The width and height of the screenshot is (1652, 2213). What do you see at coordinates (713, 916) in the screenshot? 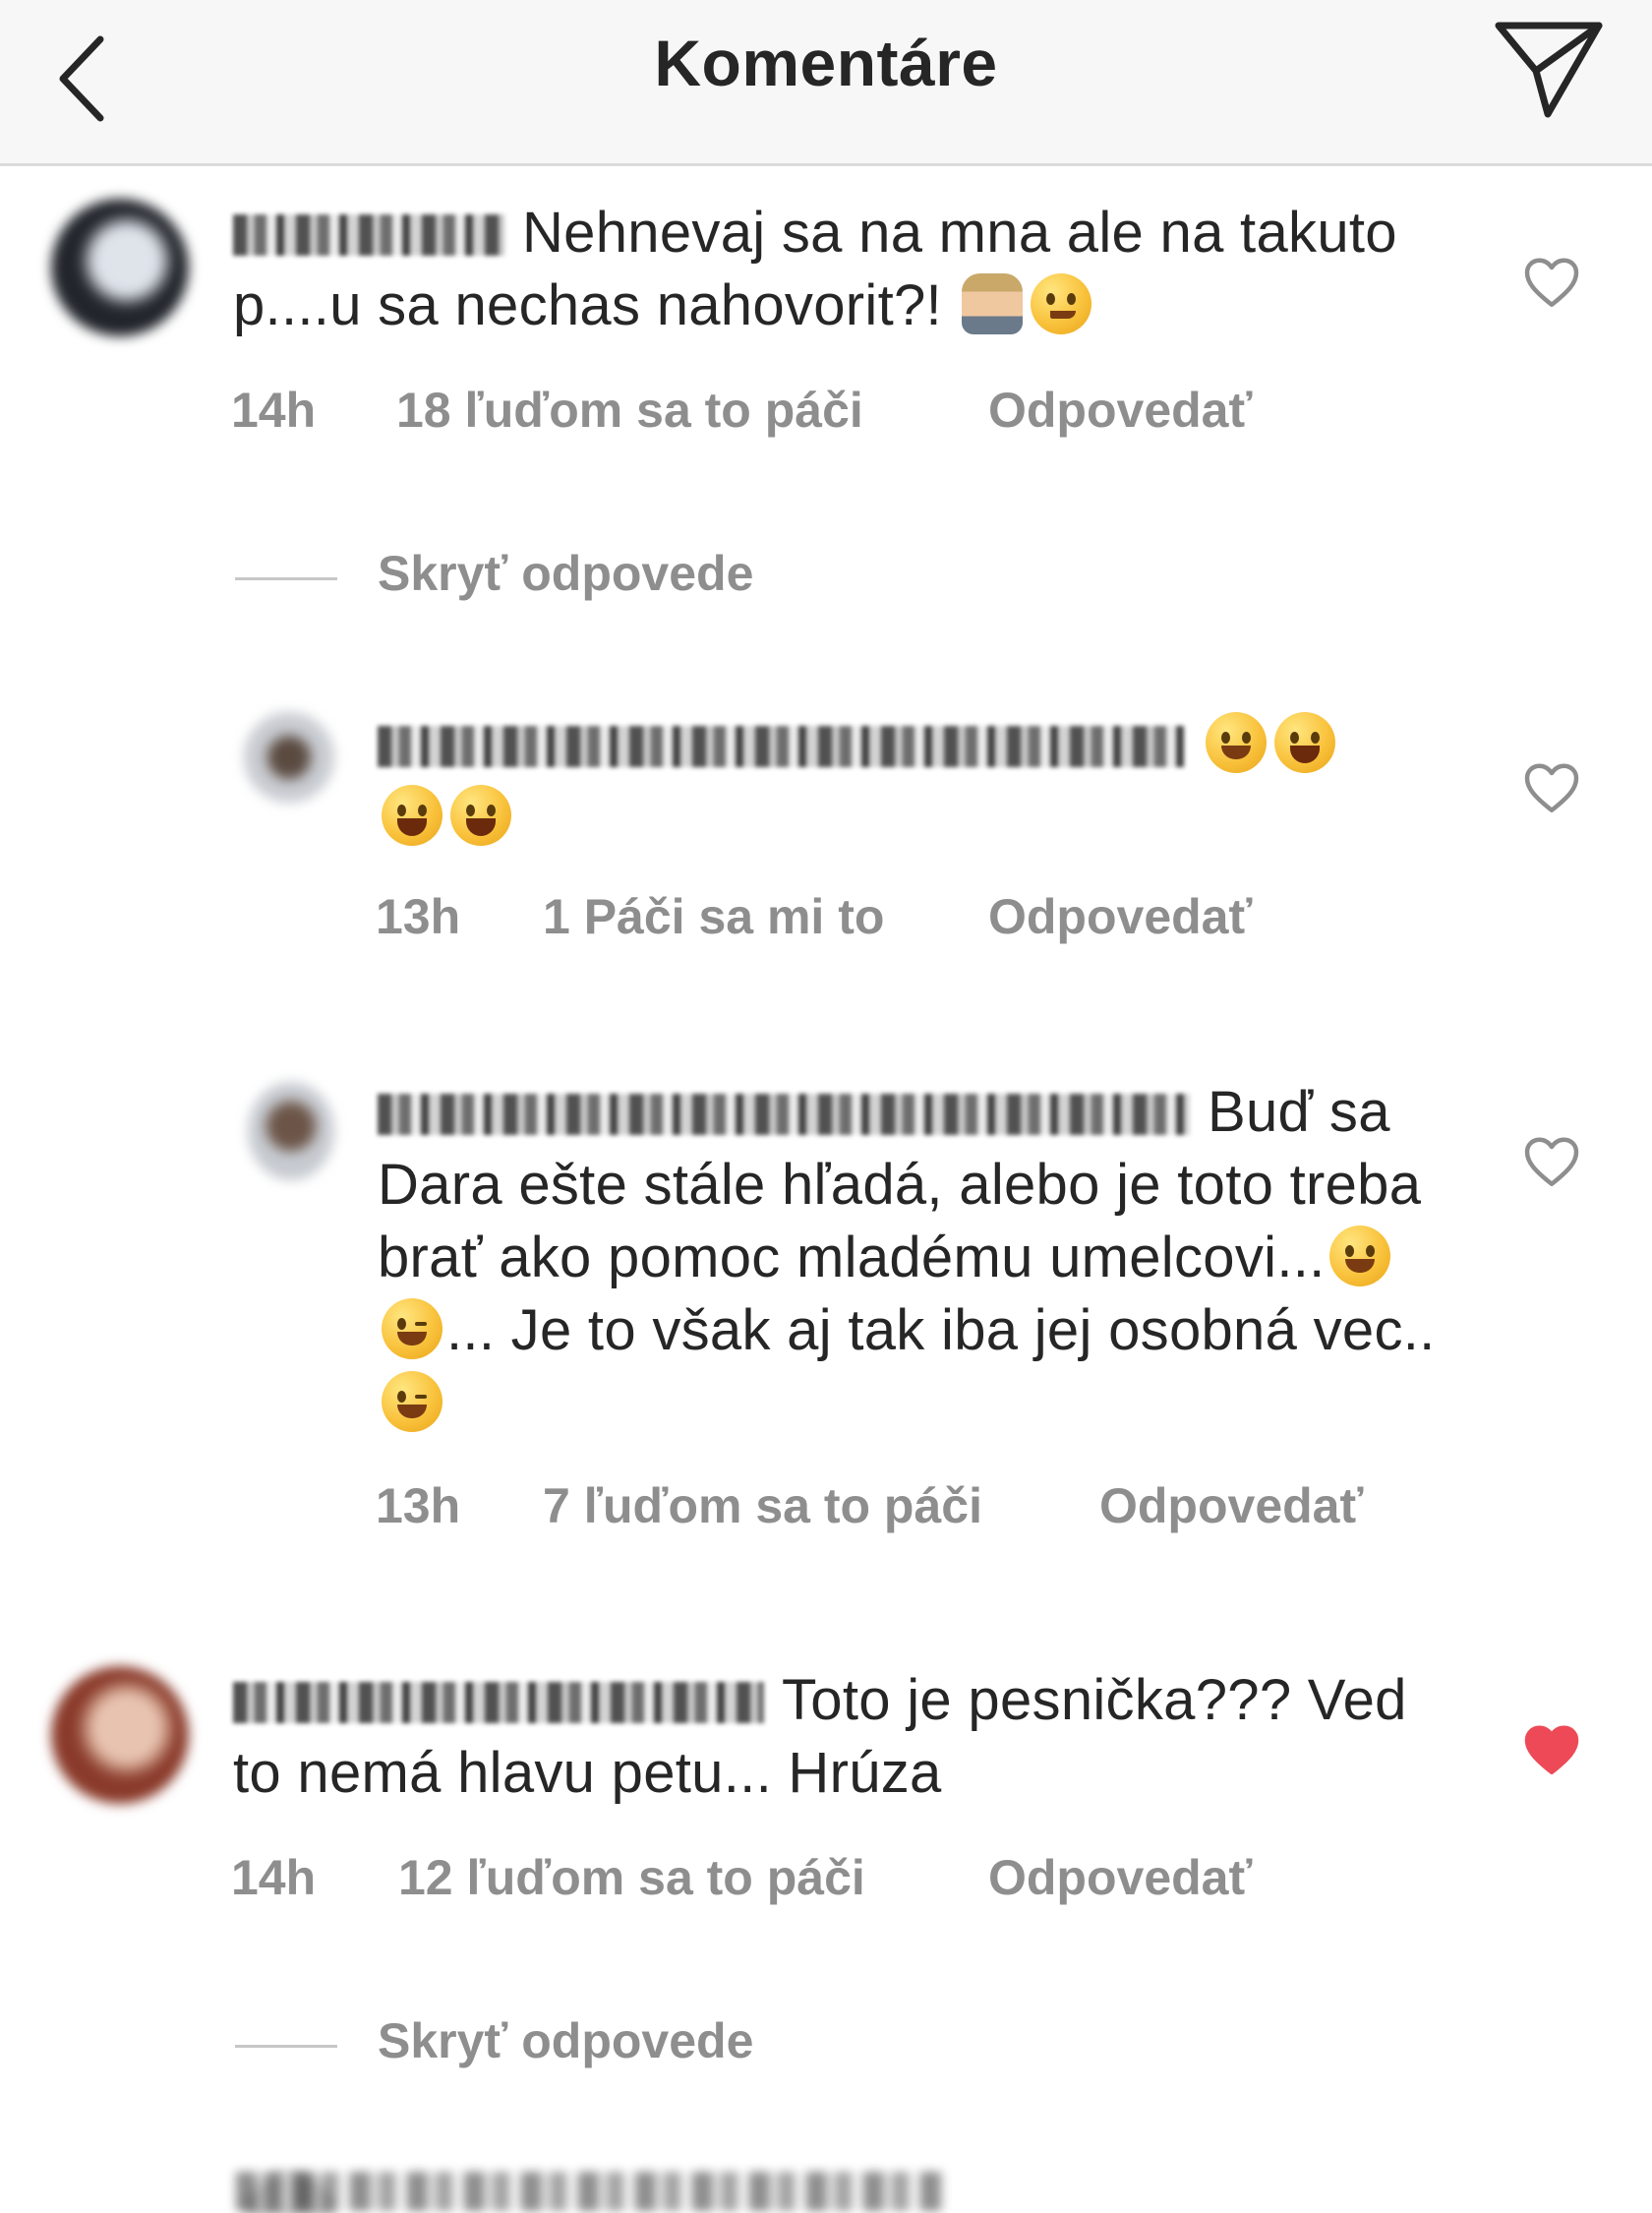
I see `likes-count: 1 Páči sa mi to` at bounding box center [713, 916].